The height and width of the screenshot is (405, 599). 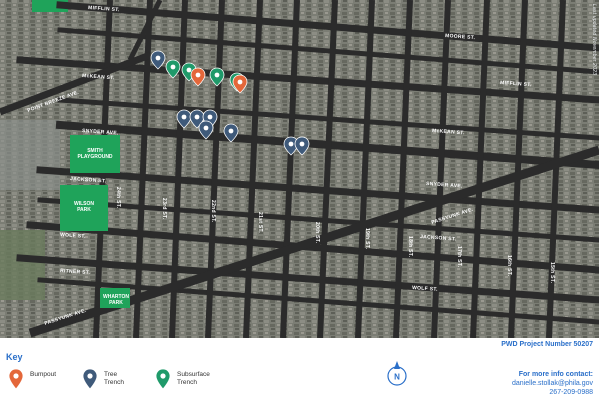 I want to click on park-label-wilson-2: PARK, so click(x=84, y=210).